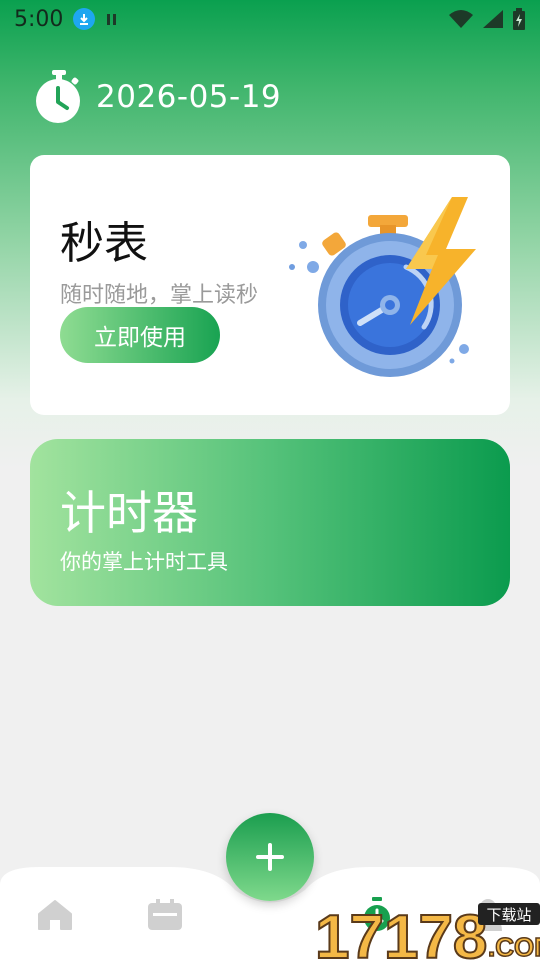 This screenshot has height=960, width=540. What do you see at coordinates (514, 946) in the screenshot?
I see `watermark-domain: .COM` at bounding box center [514, 946].